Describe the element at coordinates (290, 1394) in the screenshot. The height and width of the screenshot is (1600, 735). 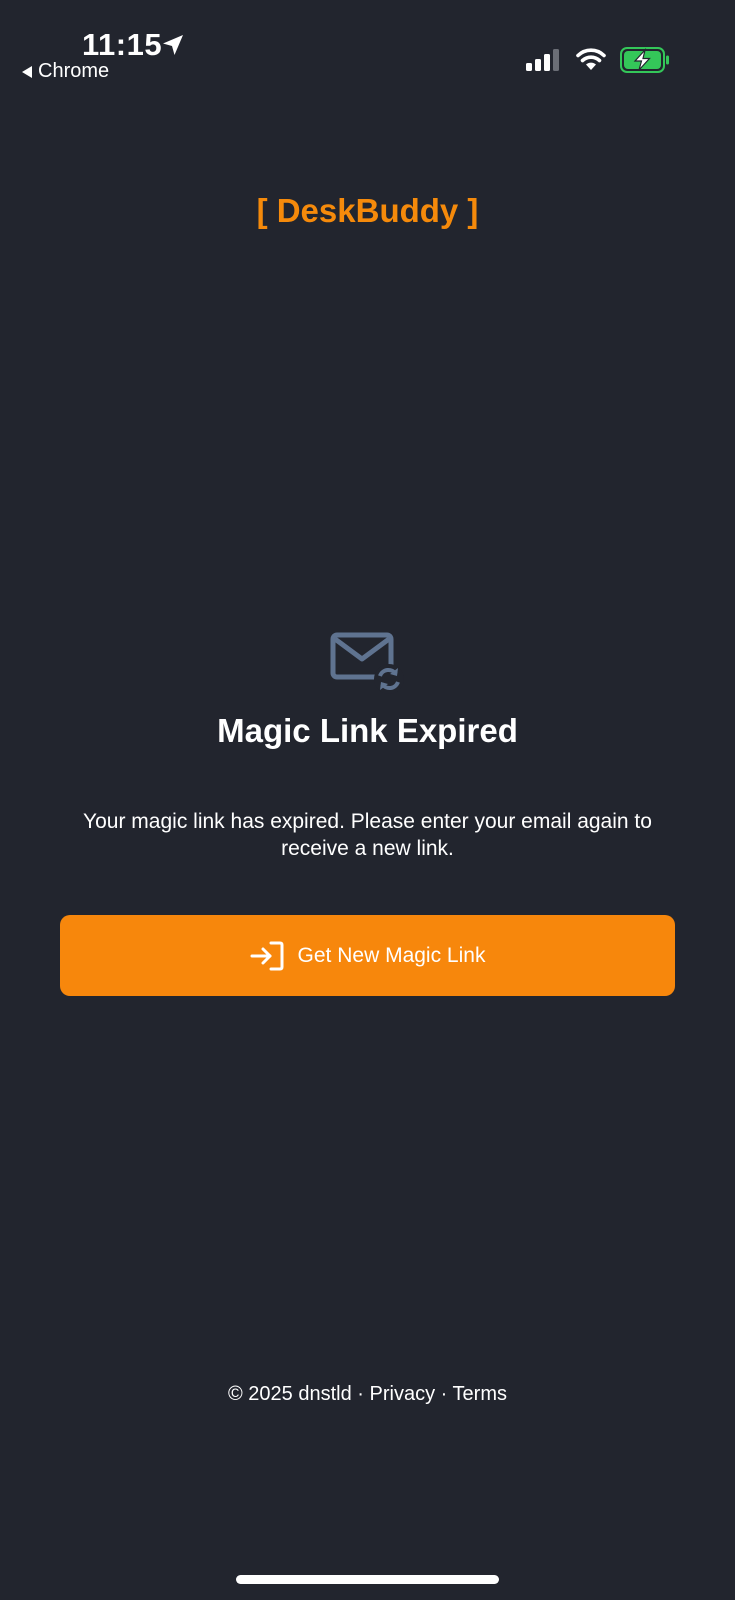
I see `footer-copyright: © 2025 dnstld` at that location.